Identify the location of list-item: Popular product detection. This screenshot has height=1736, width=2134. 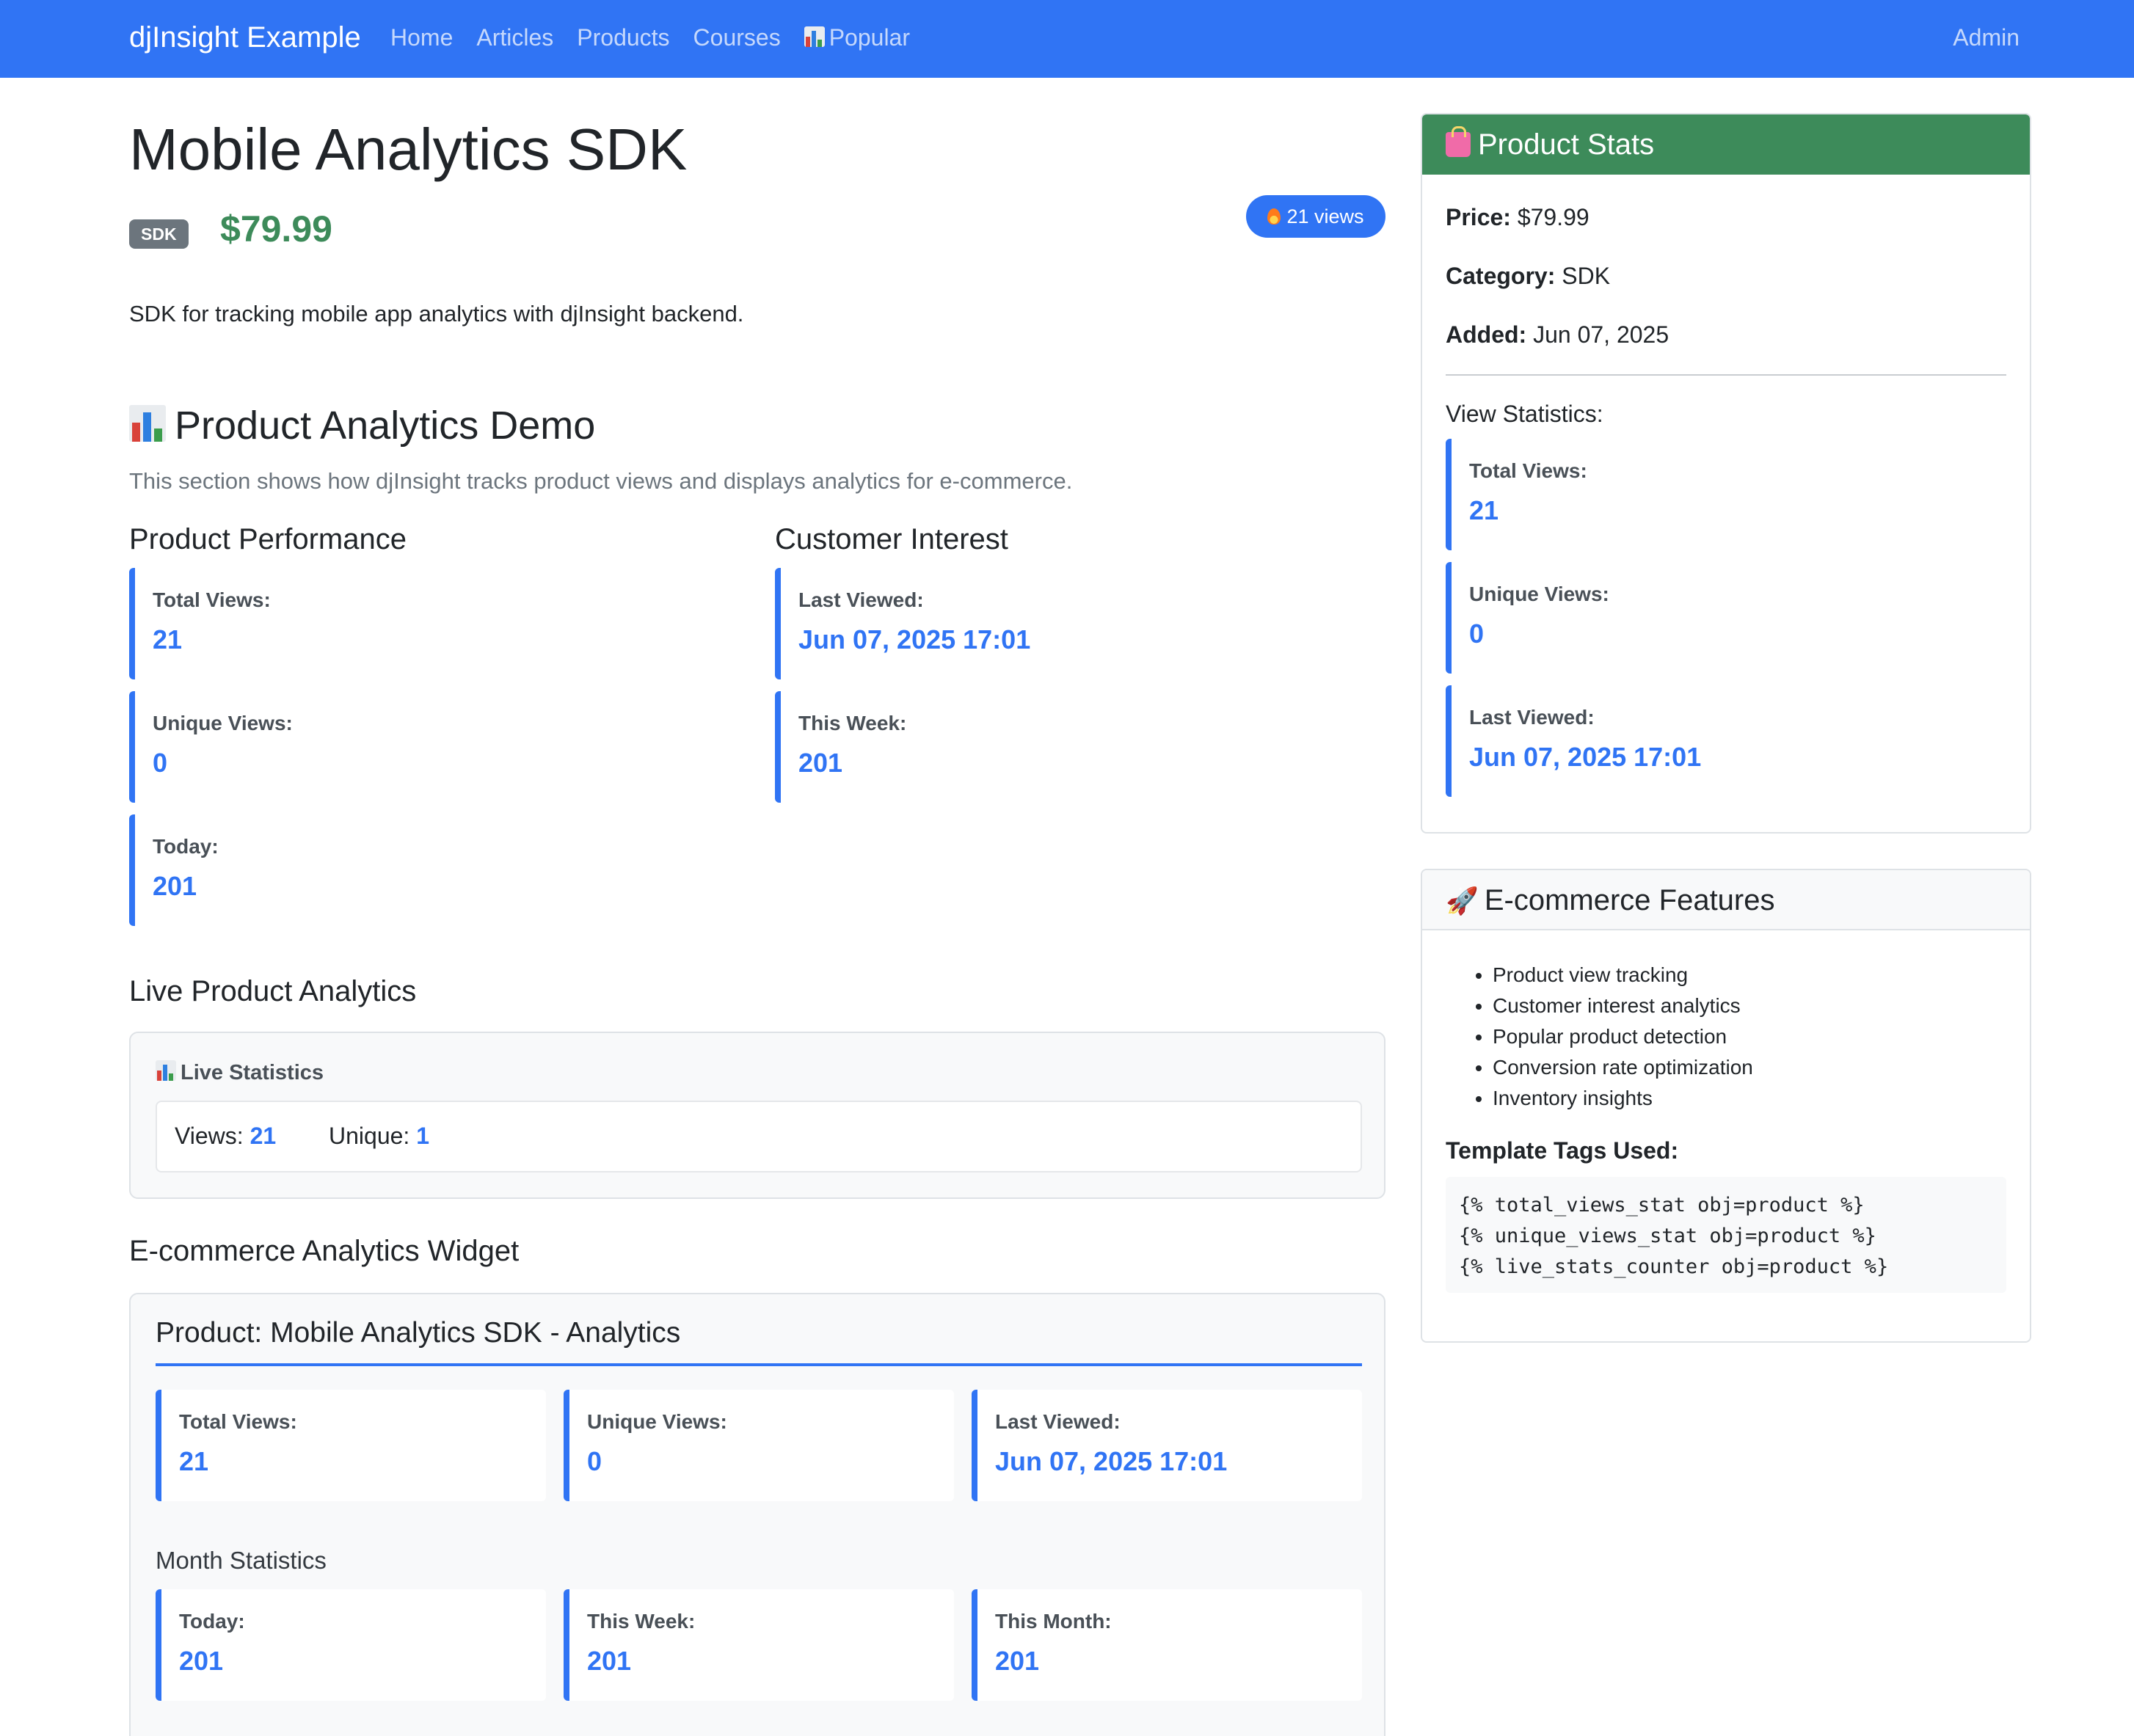
(1623, 1036).